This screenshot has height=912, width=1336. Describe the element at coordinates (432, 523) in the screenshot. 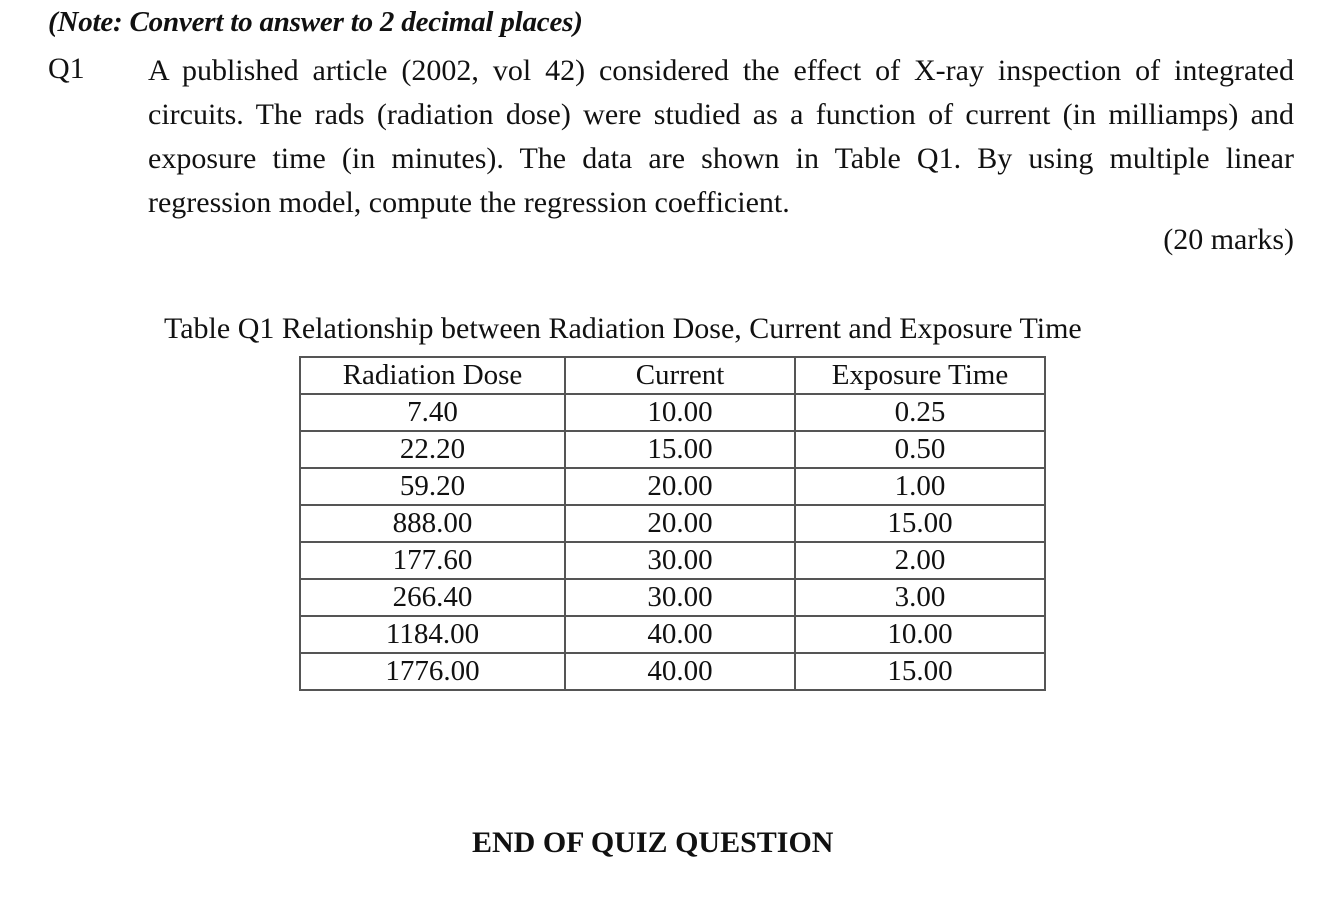

I see `cell-radiation-dose: 888.00` at that location.